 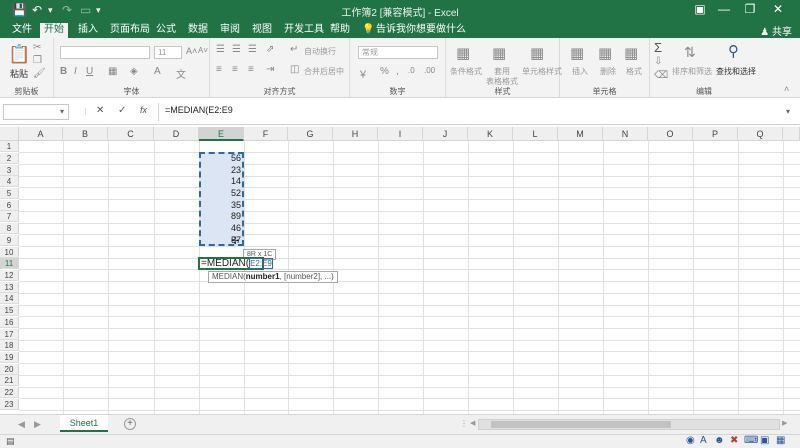 What do you see at coordinates (9, 334) in the screenshot?
I see `row-header-17: 17` at bounding box center [9, 334].